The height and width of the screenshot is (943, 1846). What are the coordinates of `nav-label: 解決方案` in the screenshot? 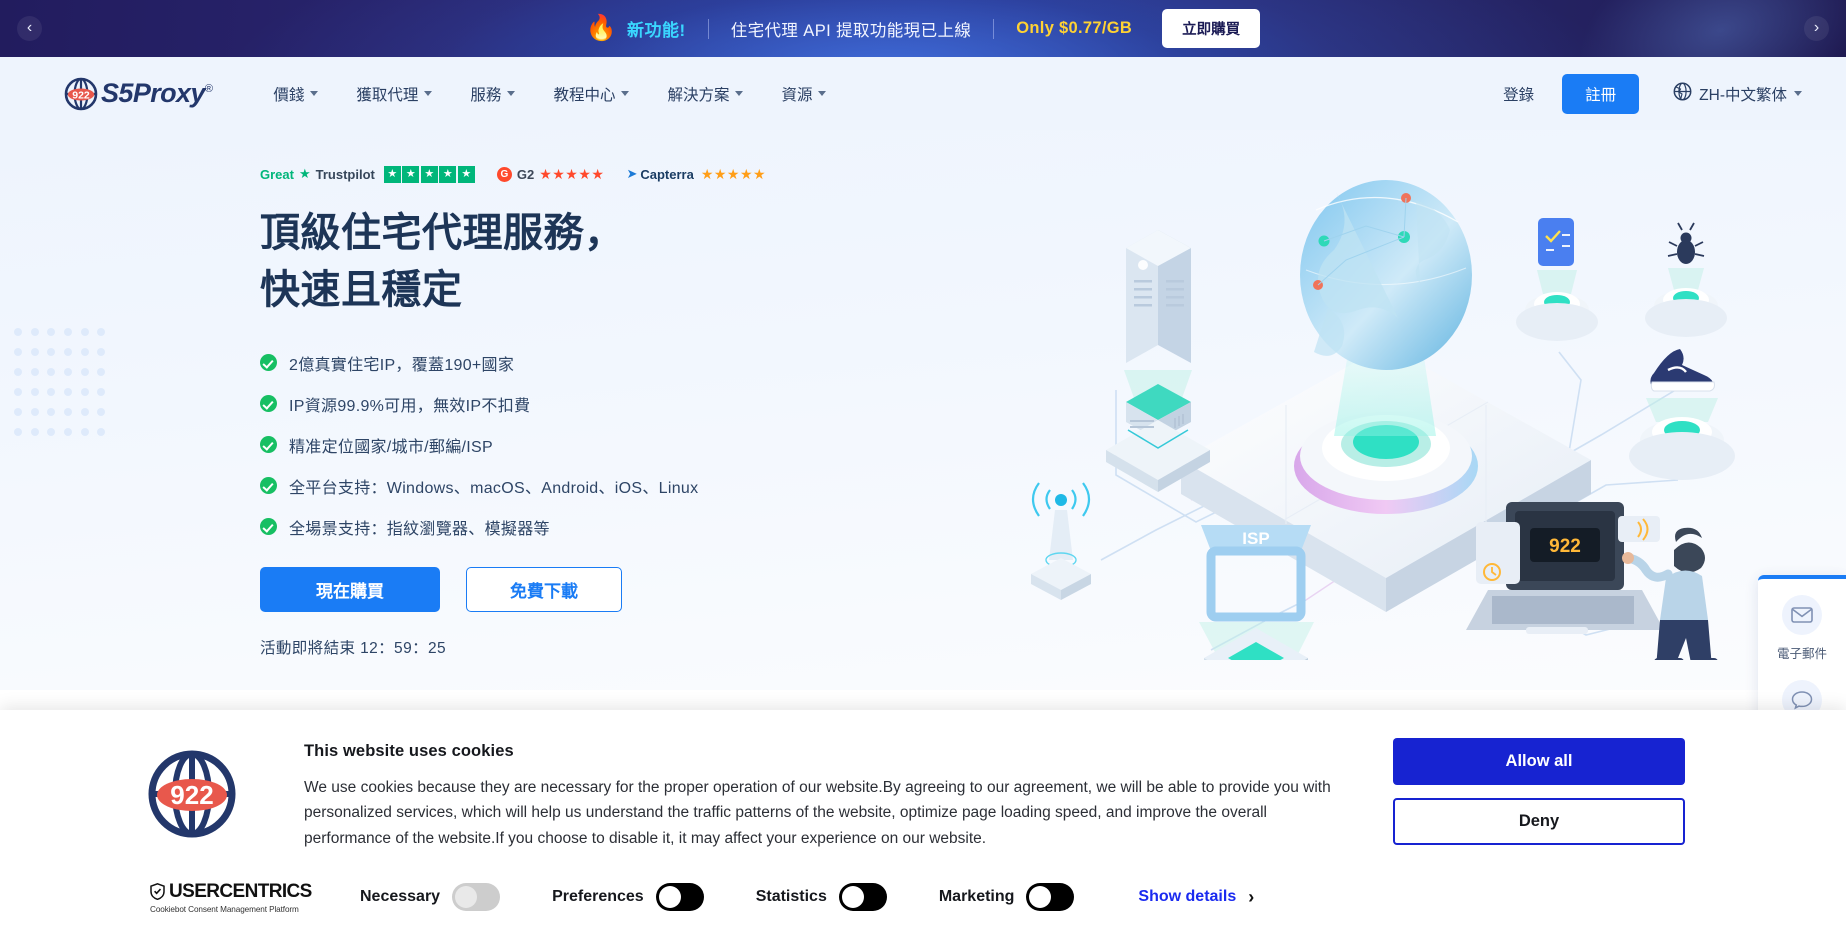 It's located at (698, 95).